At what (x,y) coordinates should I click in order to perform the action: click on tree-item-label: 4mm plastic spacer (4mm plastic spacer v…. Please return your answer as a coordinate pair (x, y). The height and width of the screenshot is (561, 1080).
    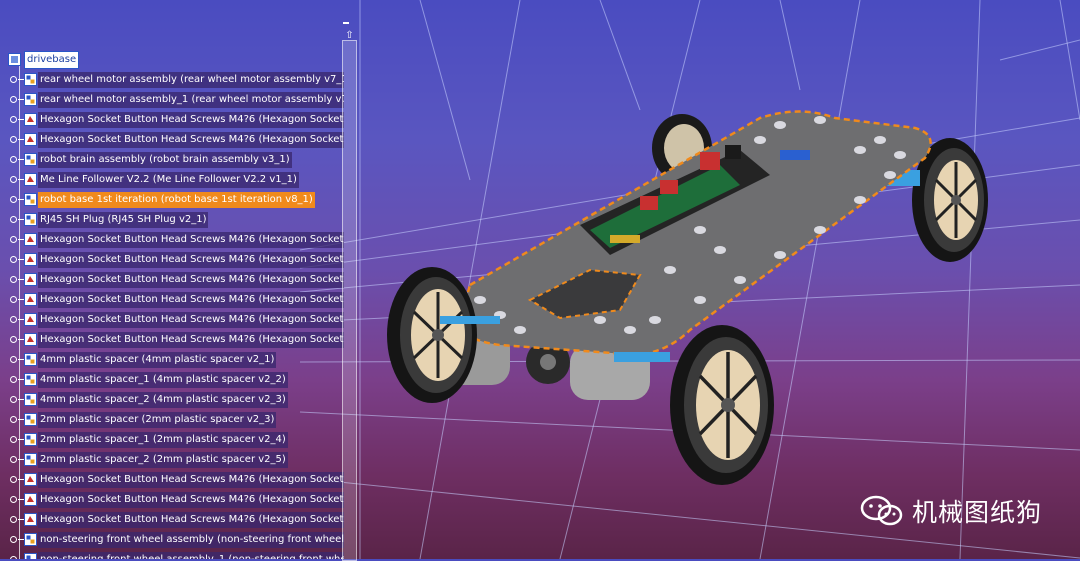
    Looking at the image, I should click on (157, 360).